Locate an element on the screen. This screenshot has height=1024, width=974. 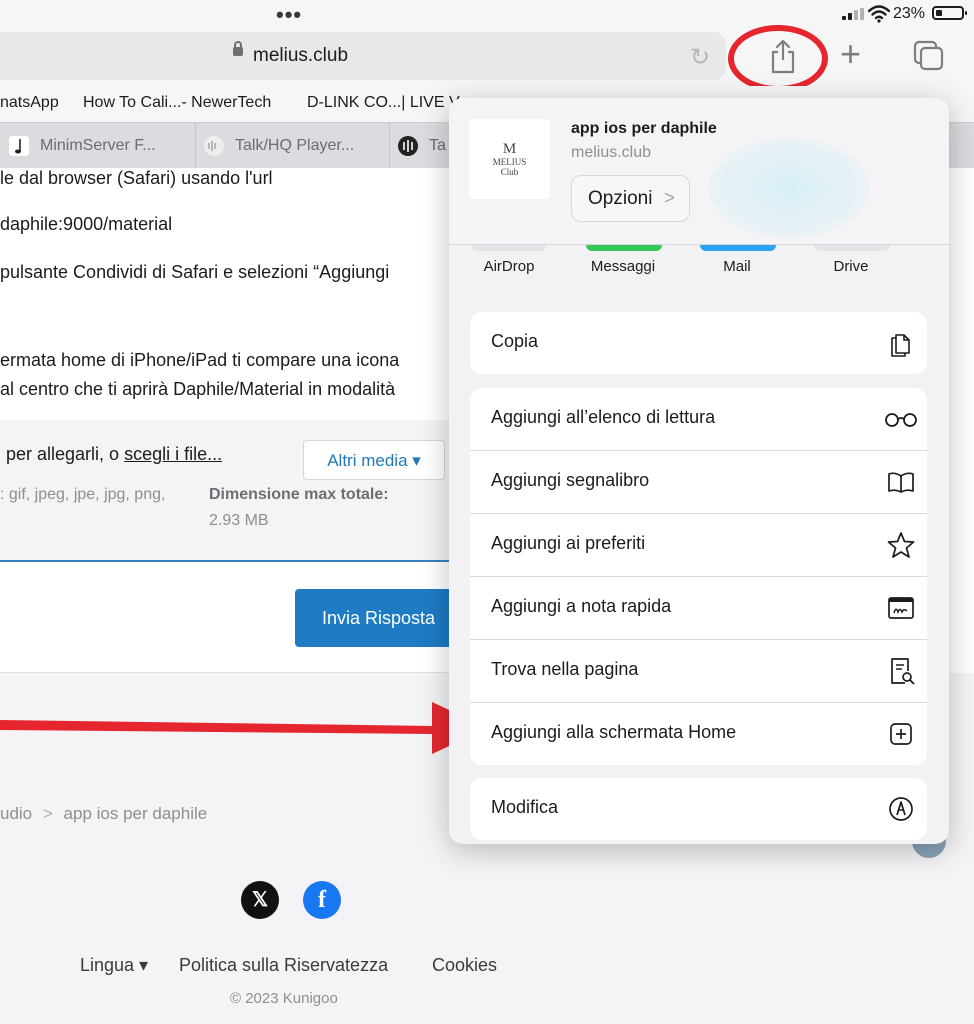
share-app-label: AirDrop is located at coordinates (509, 266).